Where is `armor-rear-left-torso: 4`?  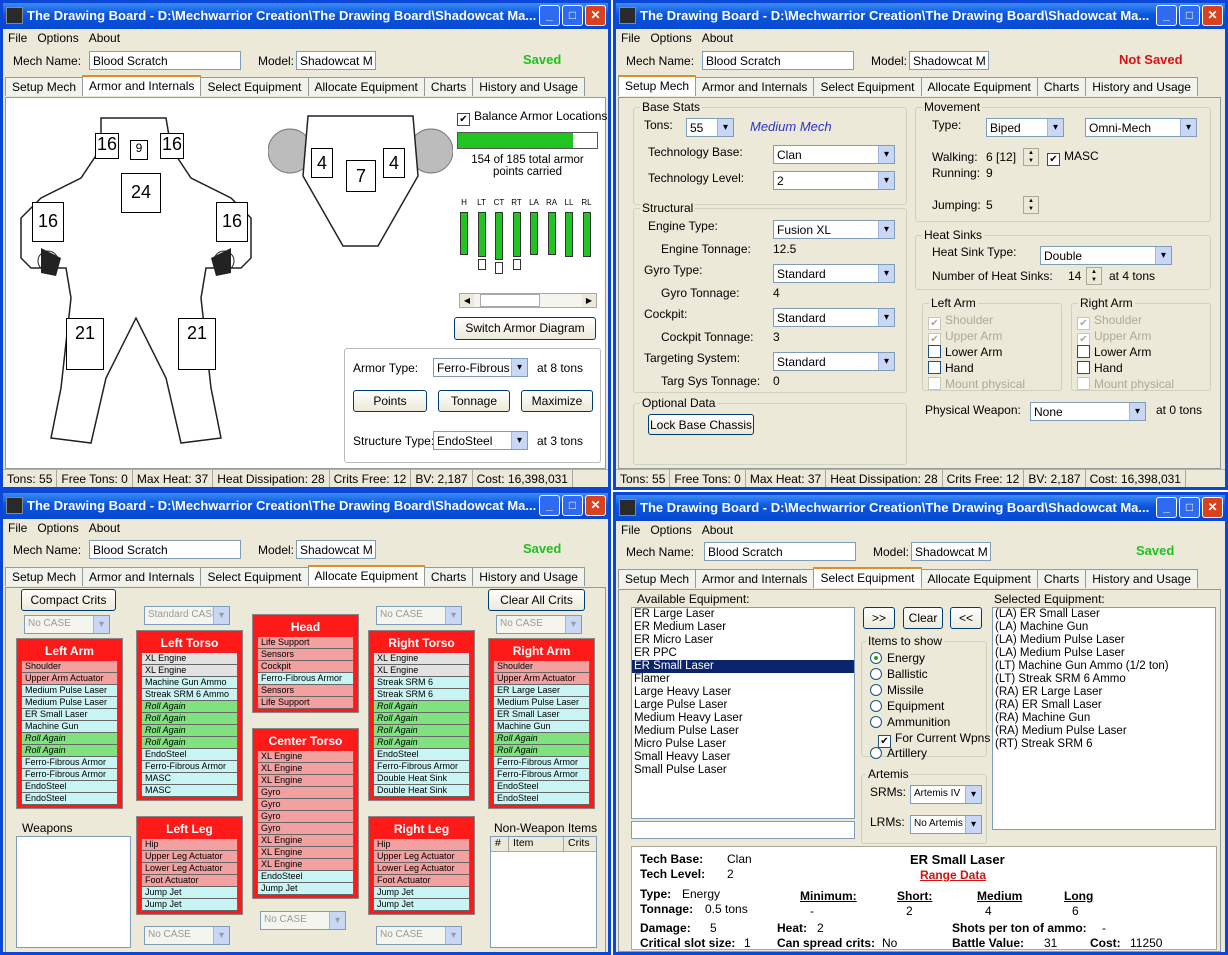
armor-rear-left-torso: 4 is located at coordinates (322, 163).